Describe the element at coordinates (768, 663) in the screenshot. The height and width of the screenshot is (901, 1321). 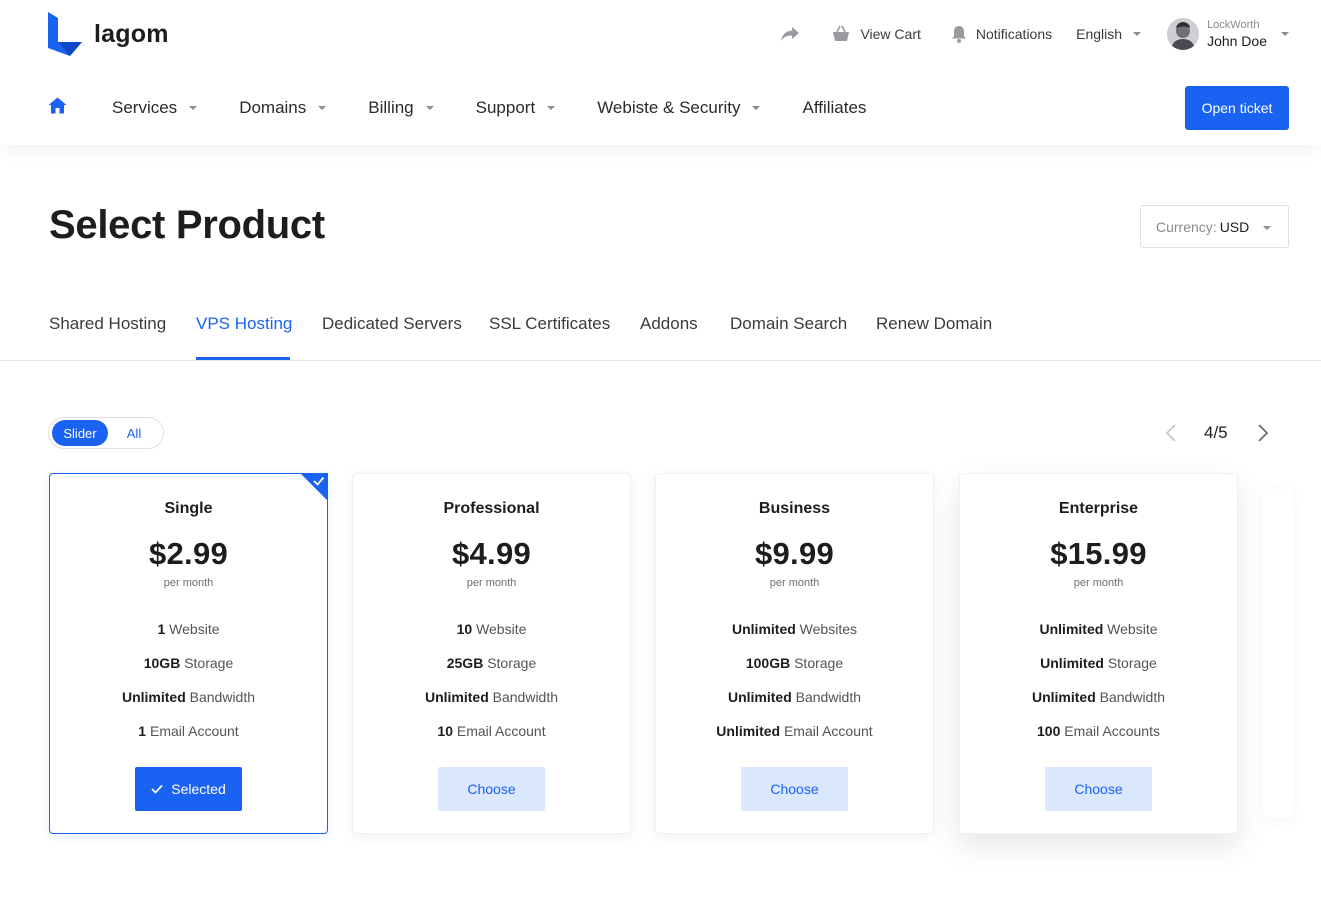
I see `feature-value: 100GB` at that location.